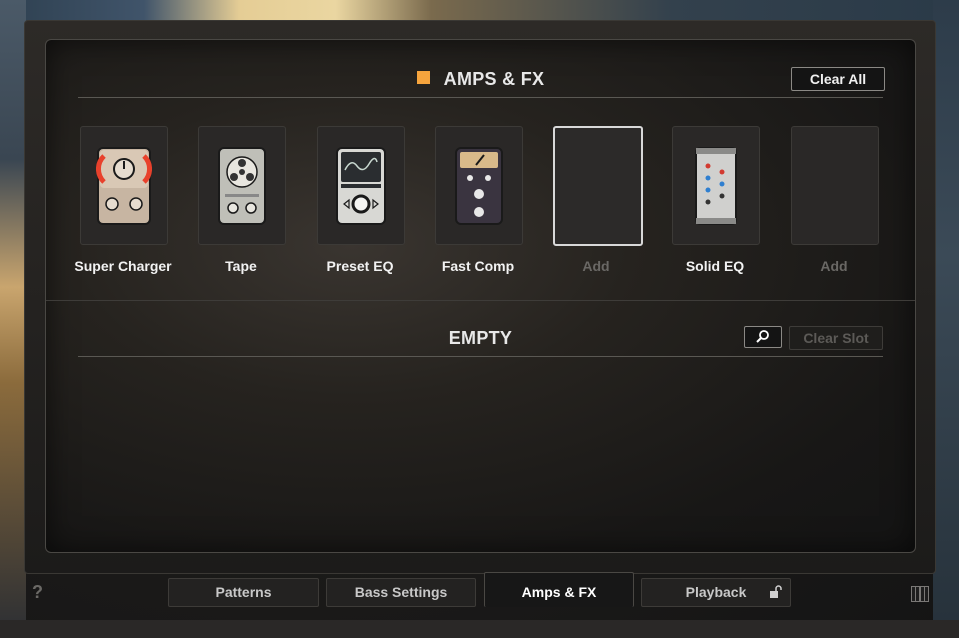 The image size is (959, 638). What do you see at coordinates (37, 592) in the screenshot?
I see `help-icon: ?` at bounding box center [37, 592].